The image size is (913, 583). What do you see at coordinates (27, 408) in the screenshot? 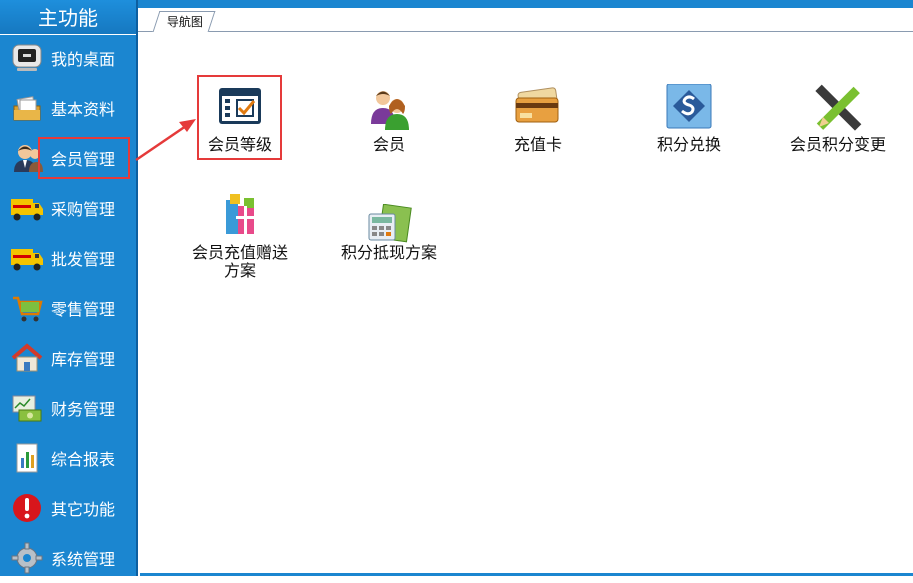
I see `money-icon` at bounding box center [27, 408].